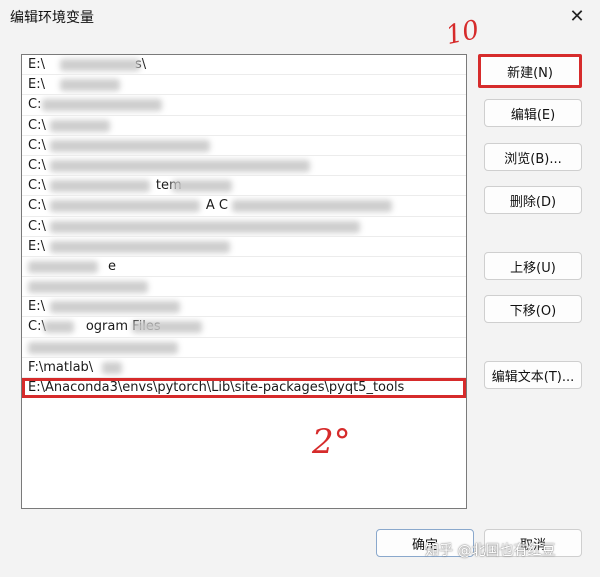  What do you see at coordinates (216, 206) in the screenshot?
I see `list-item-tail-text: A C` at bounding box center [216, 206].